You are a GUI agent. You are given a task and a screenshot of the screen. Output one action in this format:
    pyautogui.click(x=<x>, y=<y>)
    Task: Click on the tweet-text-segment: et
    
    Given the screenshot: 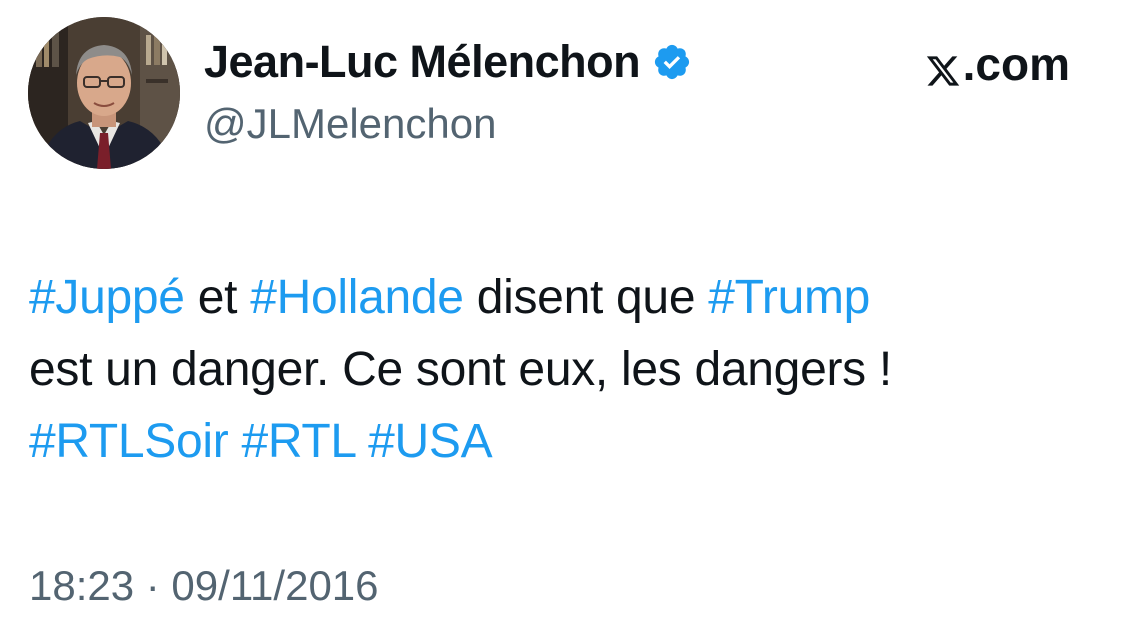 What is the action you would take?
    pyautogui.click(x=217, y=297)
    